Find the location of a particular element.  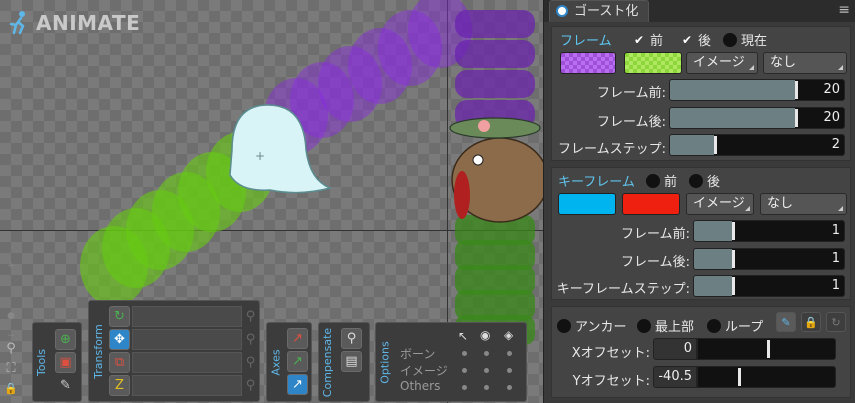

x-offset-input: 0 is located at coordinates (675, 349).